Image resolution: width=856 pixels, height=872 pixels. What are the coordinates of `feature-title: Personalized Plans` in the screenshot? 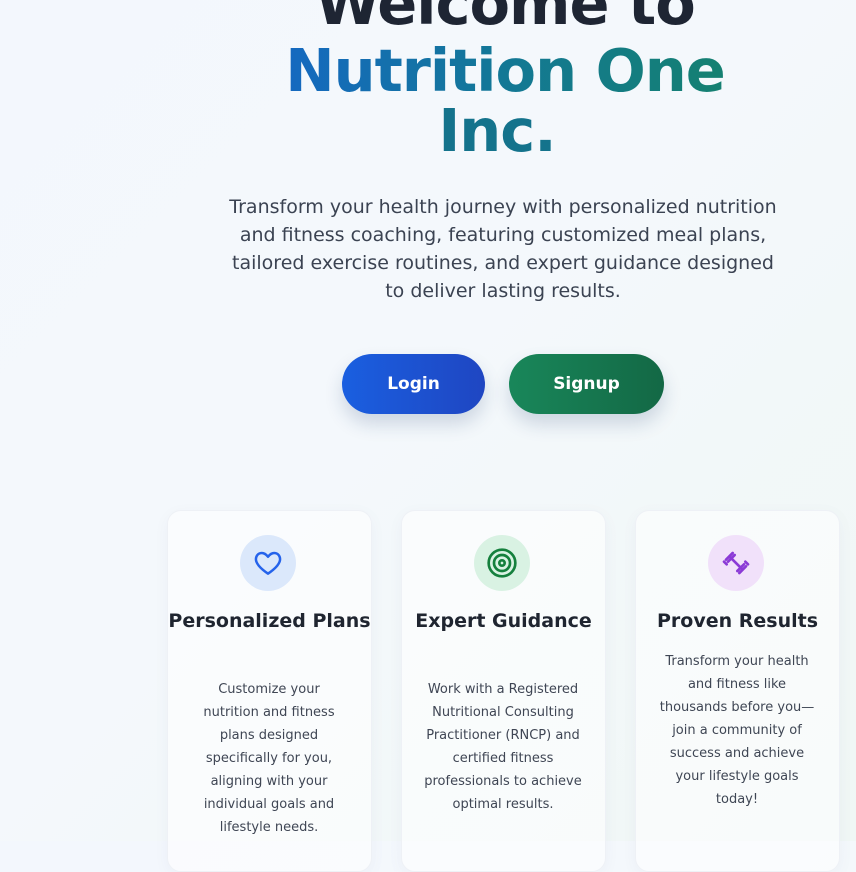 It's located at (269, 621).